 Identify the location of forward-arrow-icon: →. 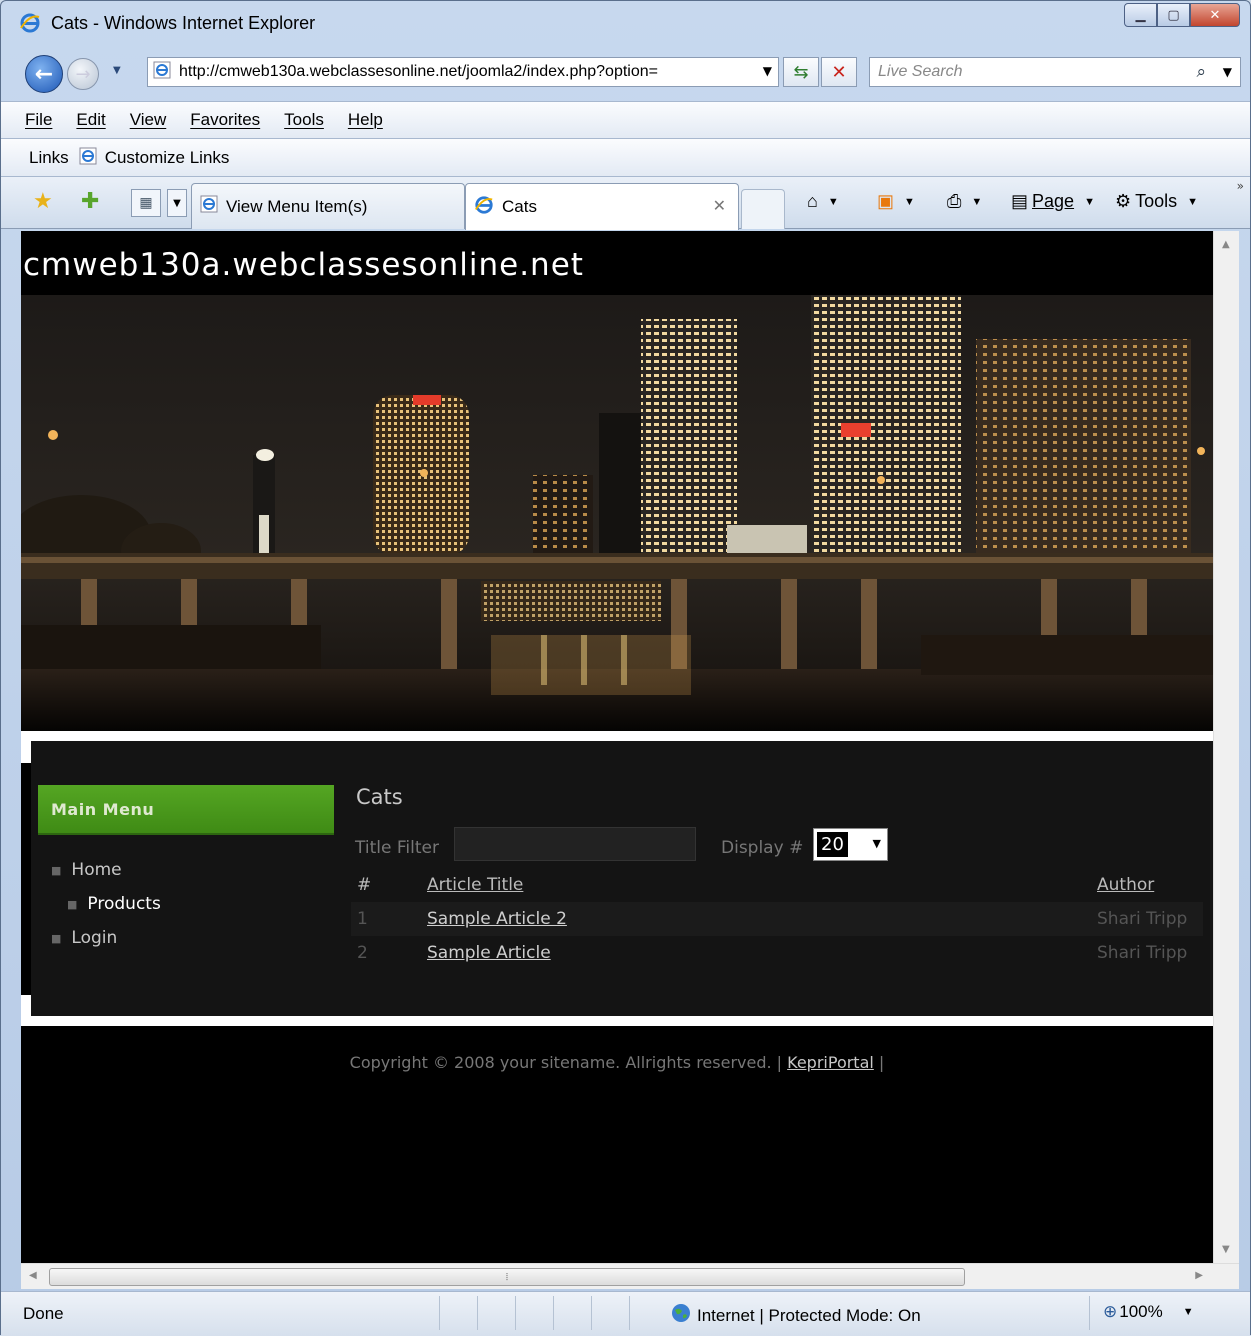
(83, 74).